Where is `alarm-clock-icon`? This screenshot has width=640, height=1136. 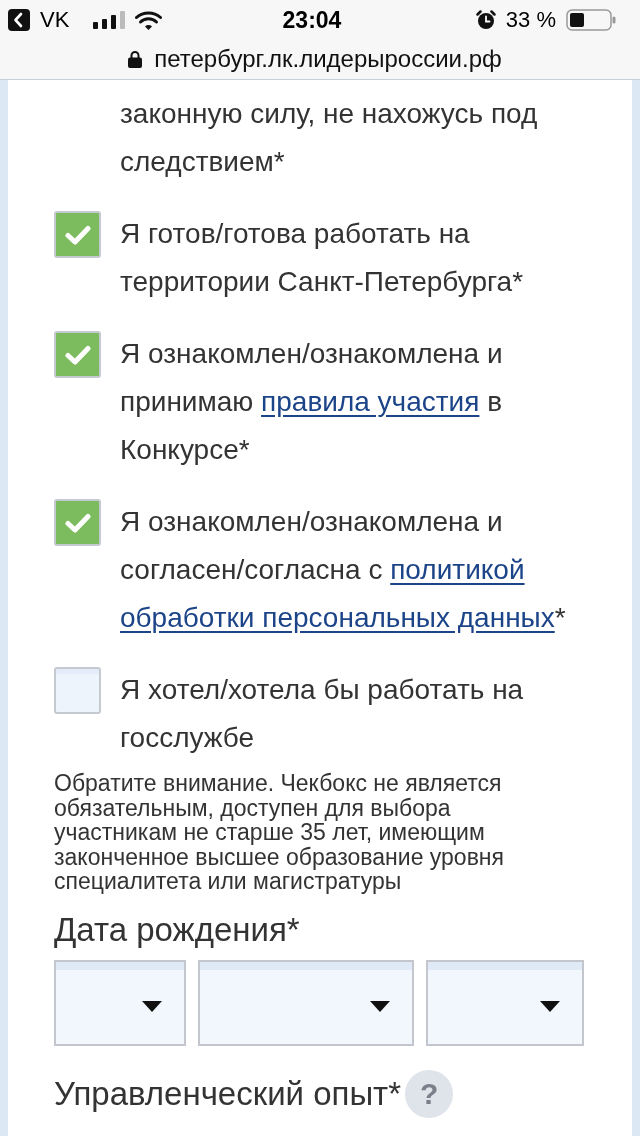 alarm-clock-icon is located at coordinates (485, 20).